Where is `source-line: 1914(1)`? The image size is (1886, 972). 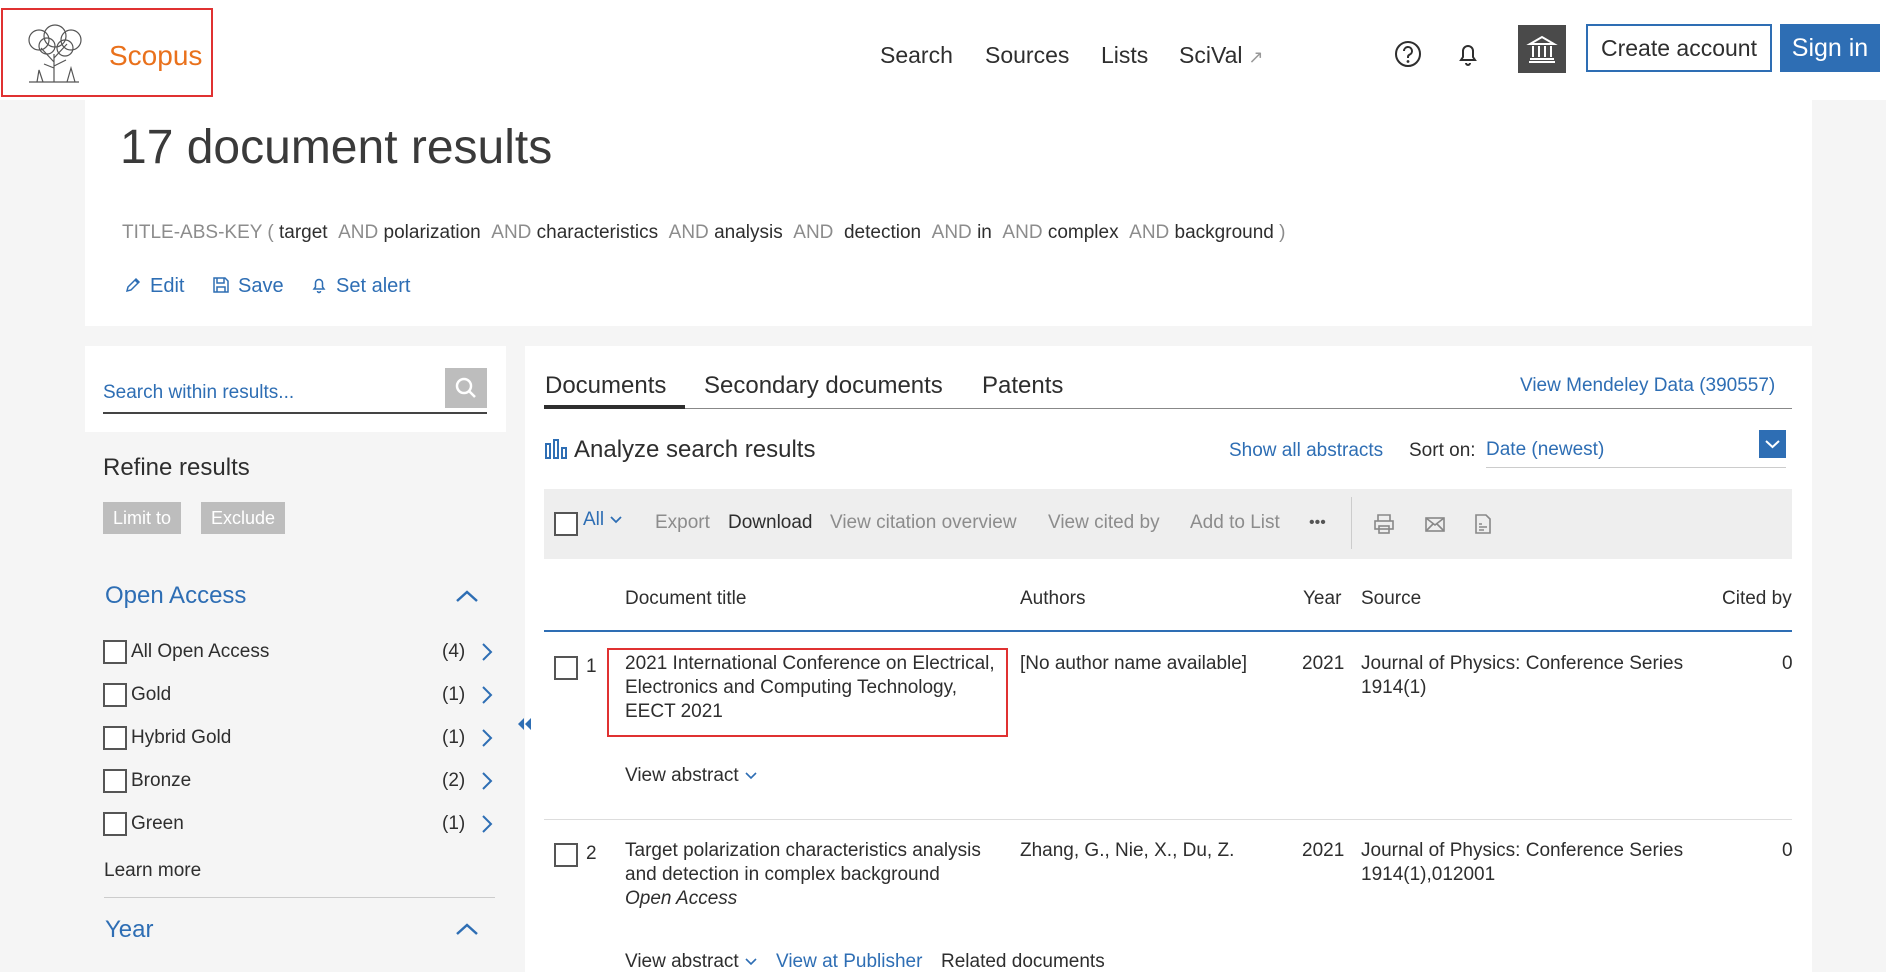
source-line: 1914(1) is located at coordinates (1394, 687).